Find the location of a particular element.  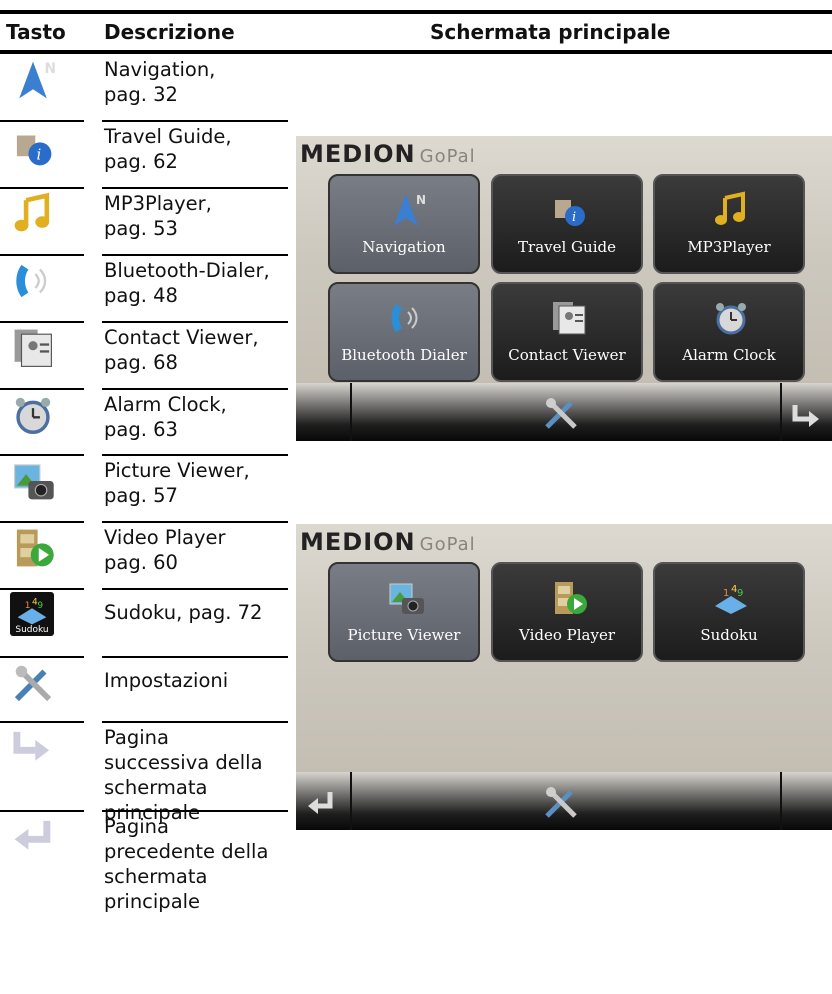

sudoku-icon: 1 4 9 Sudoku is located at coordinates (46, 613).